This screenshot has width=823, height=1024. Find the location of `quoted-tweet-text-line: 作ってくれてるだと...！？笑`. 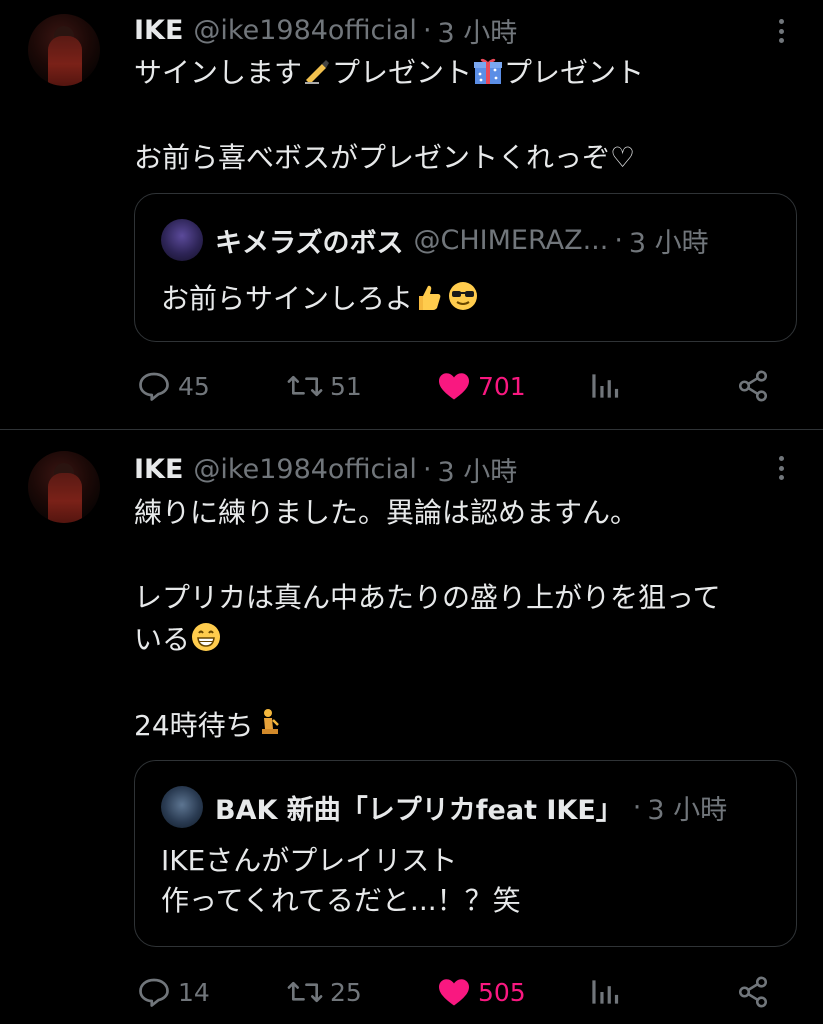

quoted-tweet-text-line: 作ってくれてるだと...！？笑 is located at coordinates (341, 900).